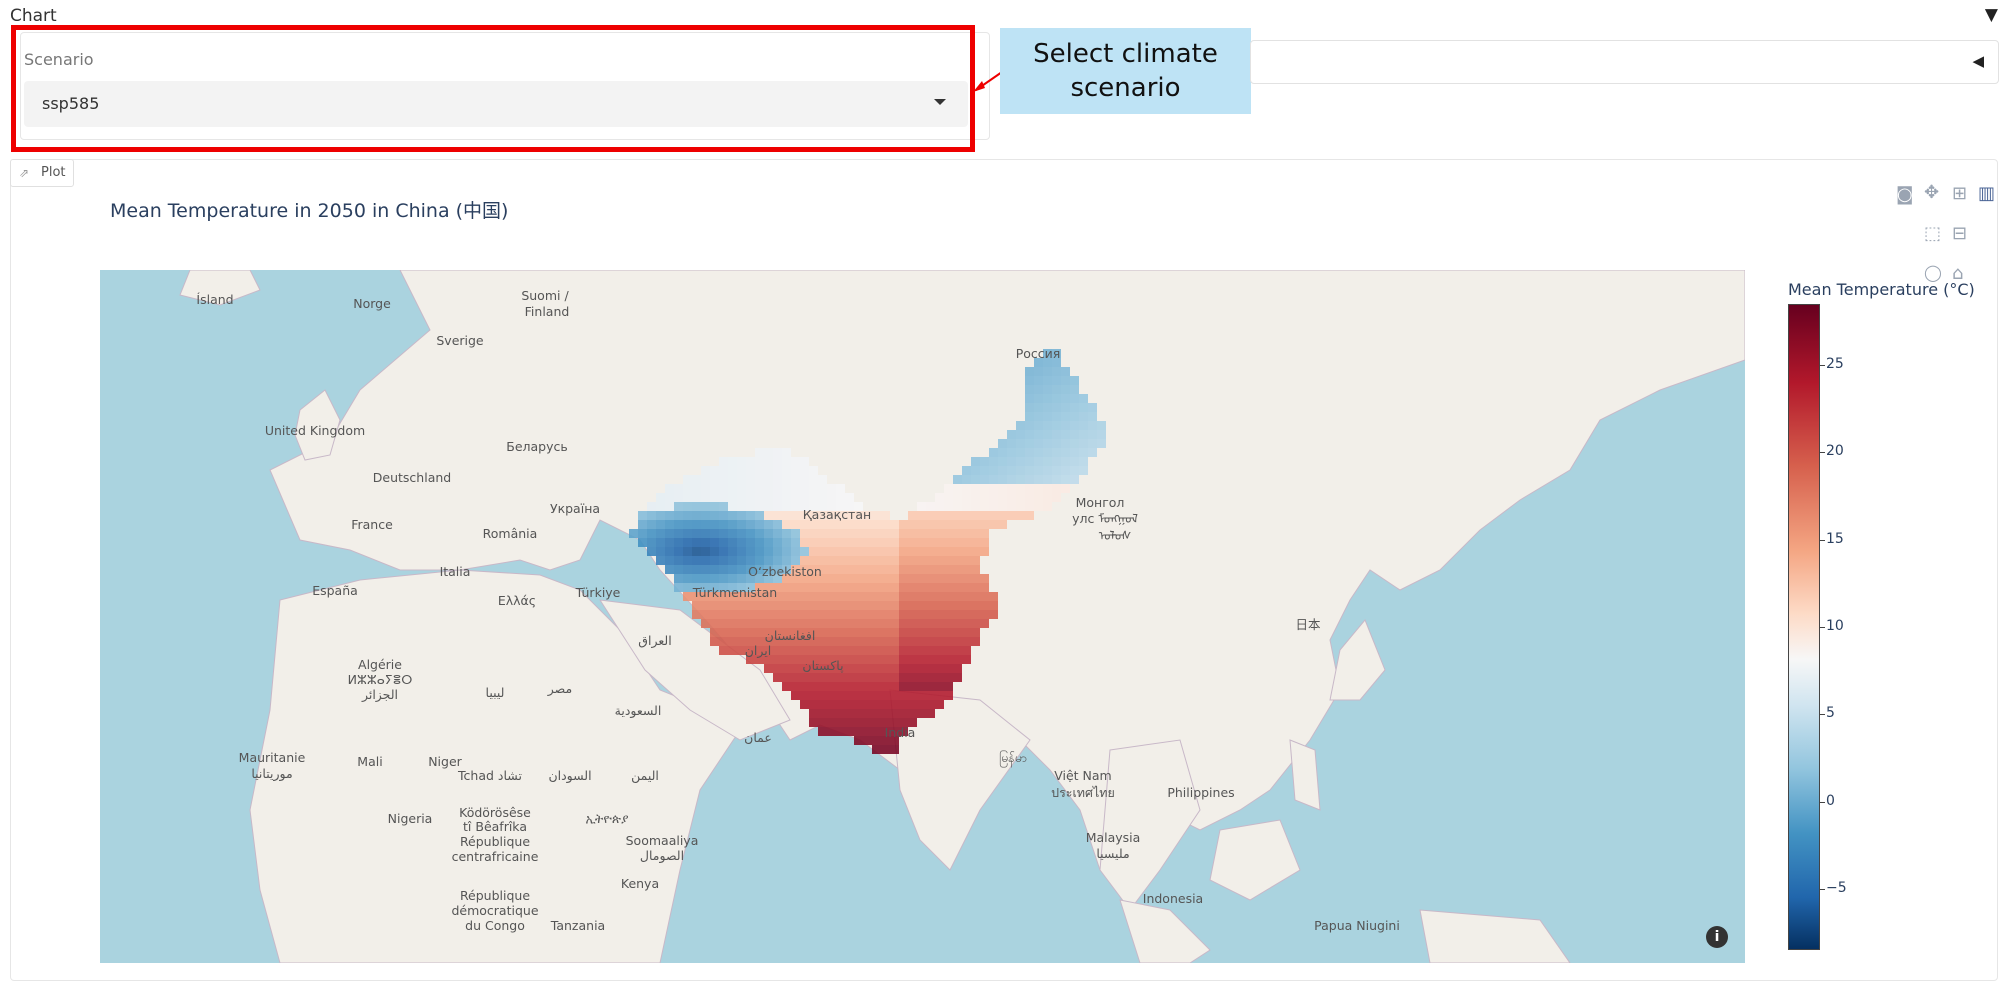  What do you see at coordinates (1904, 194) in the screenshot?
I see `camera-icon: ◙` at bounding box center [1904, 194].